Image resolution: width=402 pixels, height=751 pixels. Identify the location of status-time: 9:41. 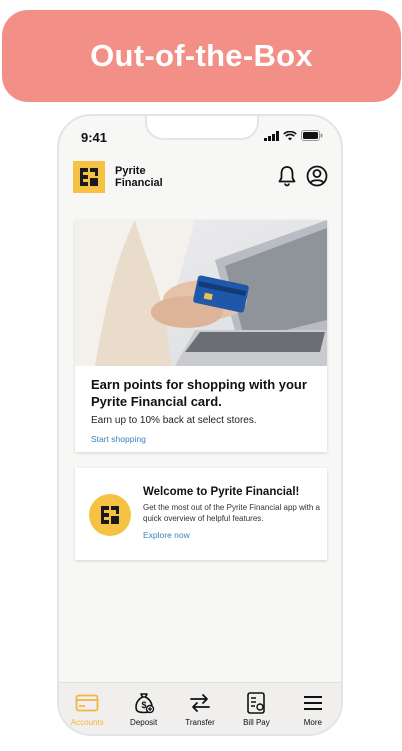
(94, 137).